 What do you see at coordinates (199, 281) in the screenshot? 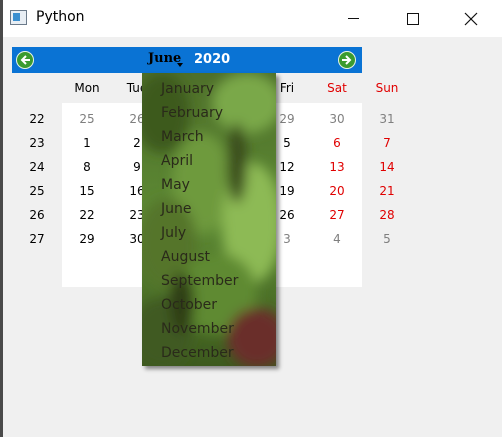
I see `month-menu-item: September` at bounding box center [199, 281].